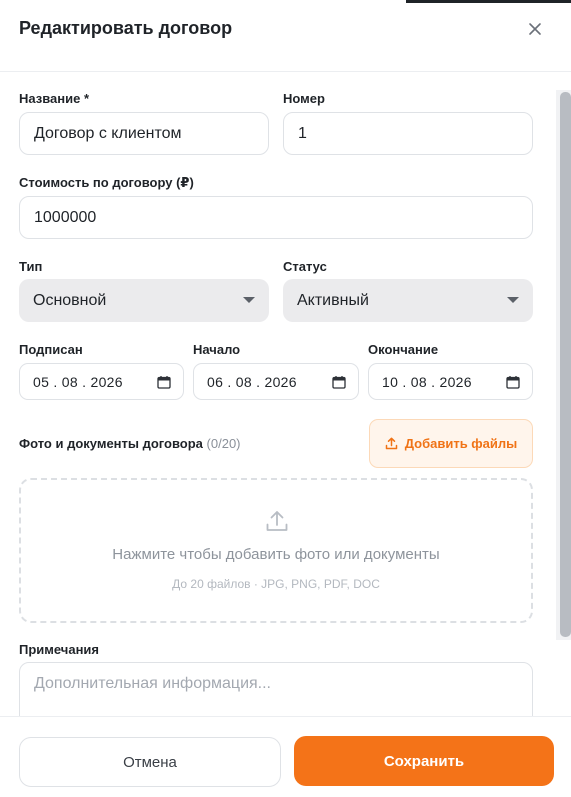 Image resolution: width=571 pixels, height=797 pixels. What do you see at coordinates (304, 98) in the screenshot?
I see `number-label: Номер` at bounding box center [304, 98].